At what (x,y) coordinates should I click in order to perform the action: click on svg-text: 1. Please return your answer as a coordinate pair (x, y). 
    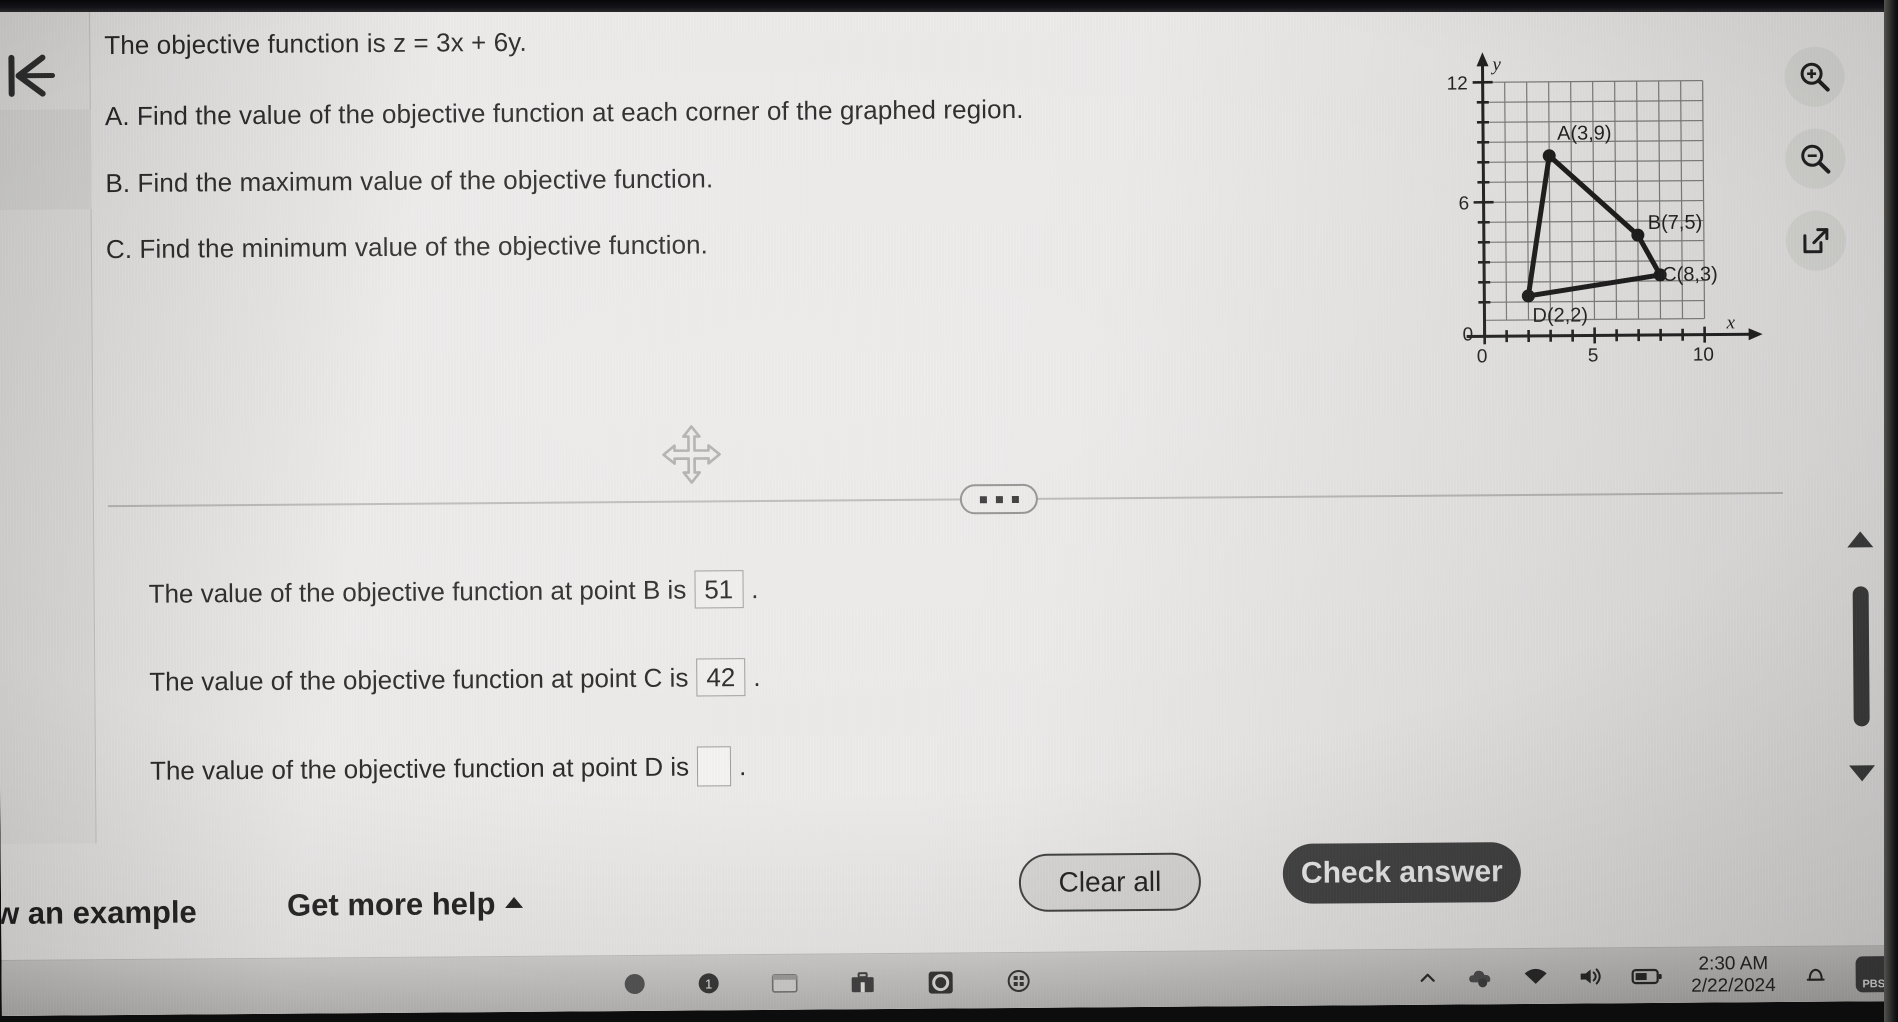
    Looking at the image, I should click on (708, 983).